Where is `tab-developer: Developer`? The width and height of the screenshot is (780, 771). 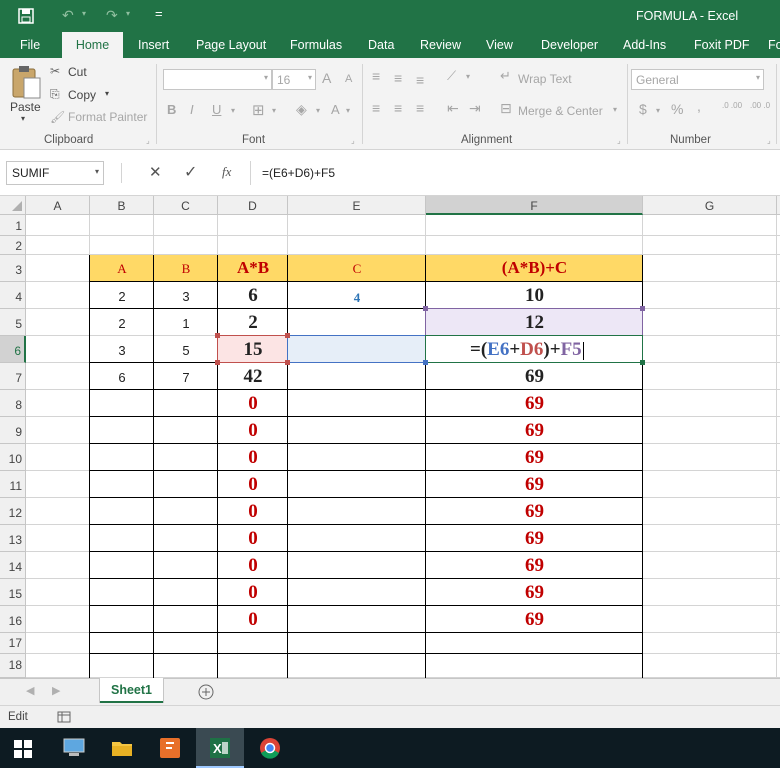 tab-developer: Developer is located at coordinates (569, 45).